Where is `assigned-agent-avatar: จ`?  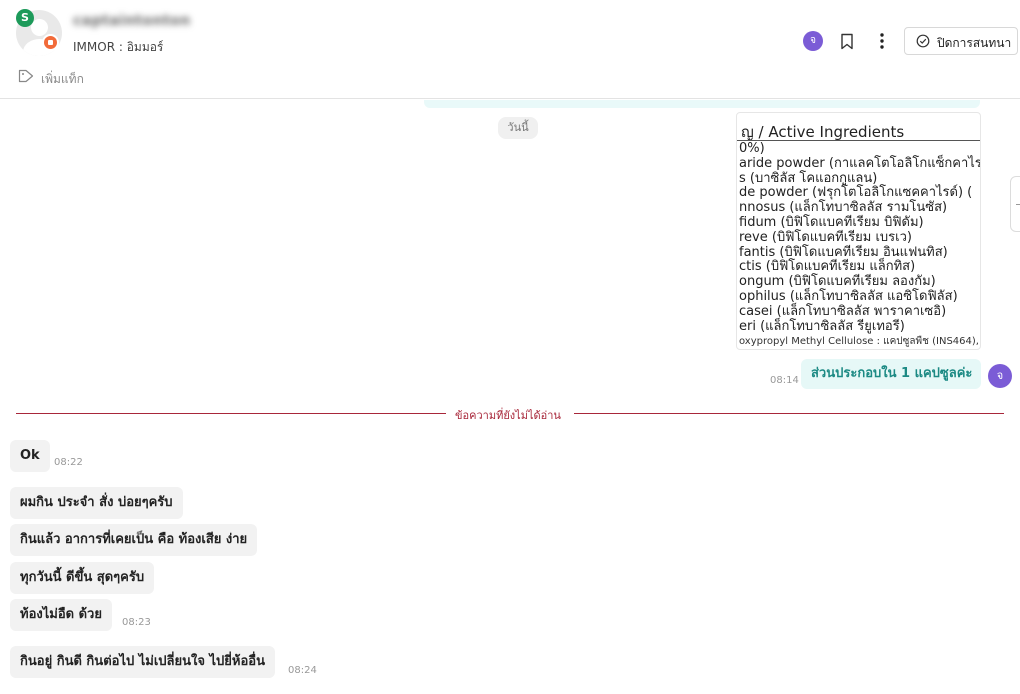 assigned-agent-avatar: จ is located at coordinates (813, 41).